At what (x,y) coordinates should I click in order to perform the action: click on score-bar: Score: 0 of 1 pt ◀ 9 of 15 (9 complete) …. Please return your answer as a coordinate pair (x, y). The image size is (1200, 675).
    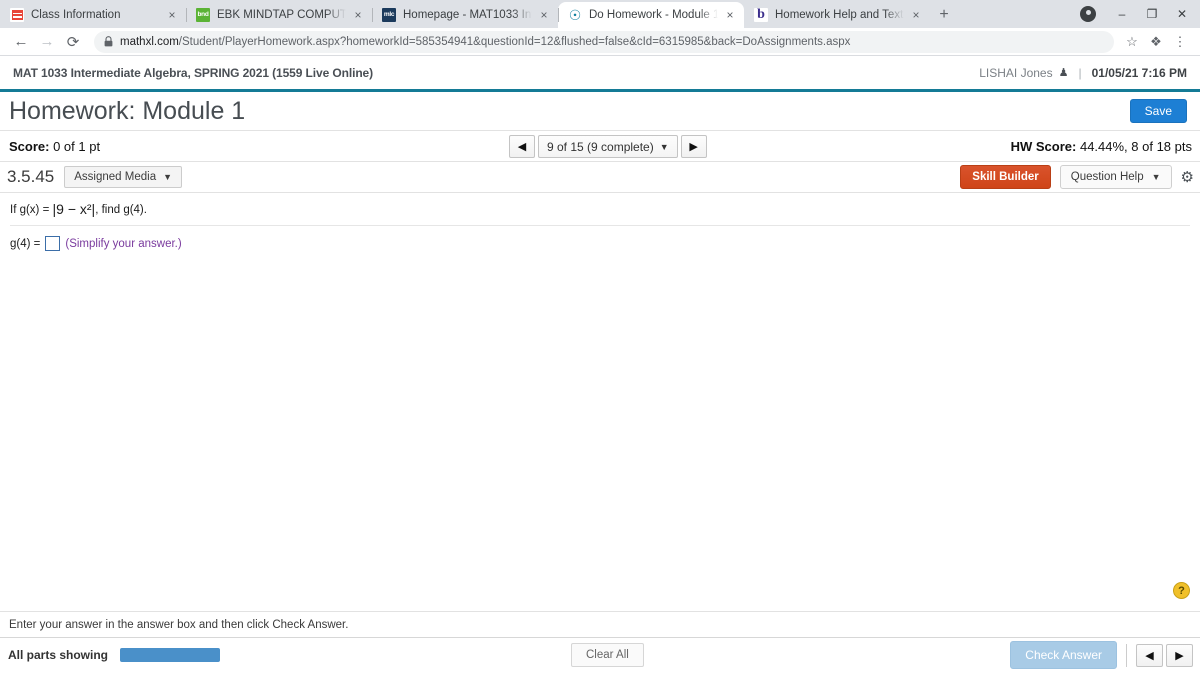
    Looking at the image, I should click on (600, 146).